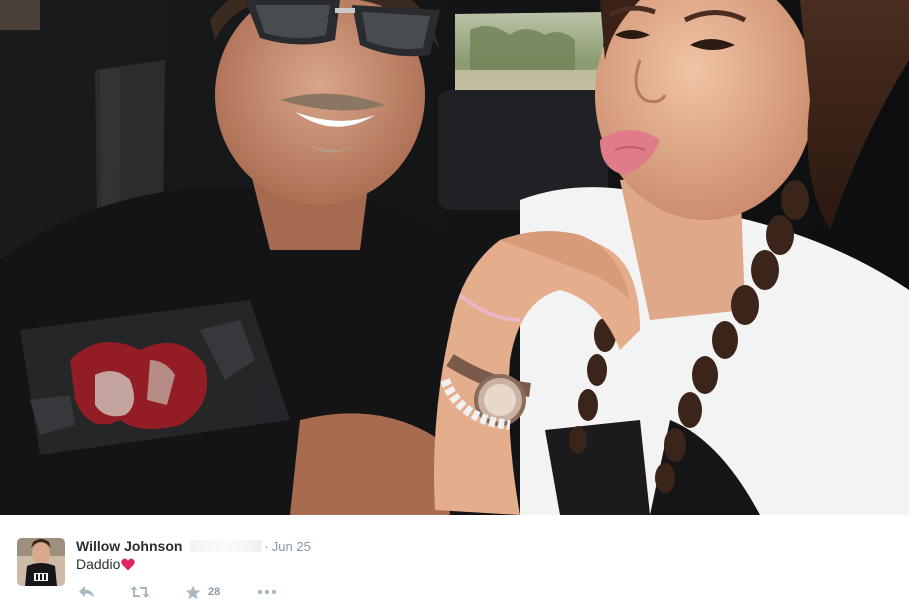  I want to click on more-icon, so click(267, 592).